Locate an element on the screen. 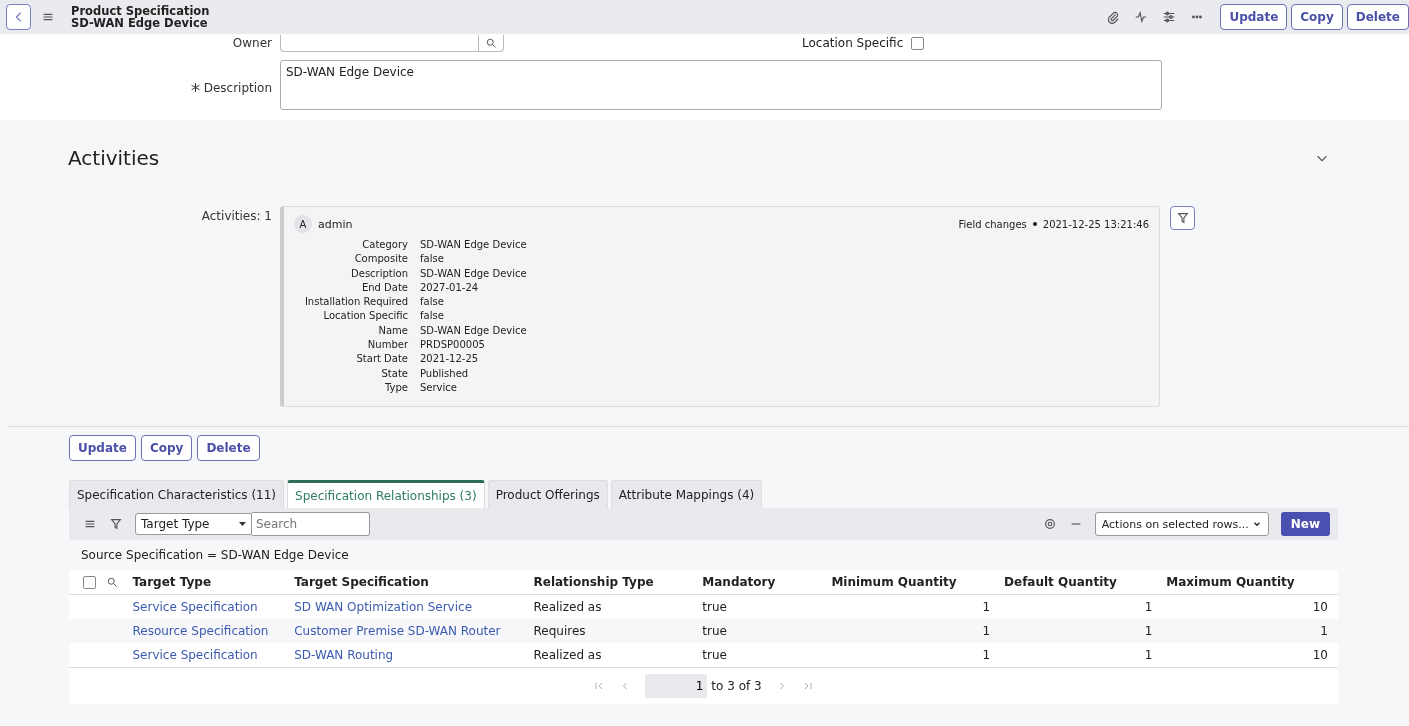 The width and height of the screenshot is (1409, 726). field-label: Owner is located at coordinates (252, 43).